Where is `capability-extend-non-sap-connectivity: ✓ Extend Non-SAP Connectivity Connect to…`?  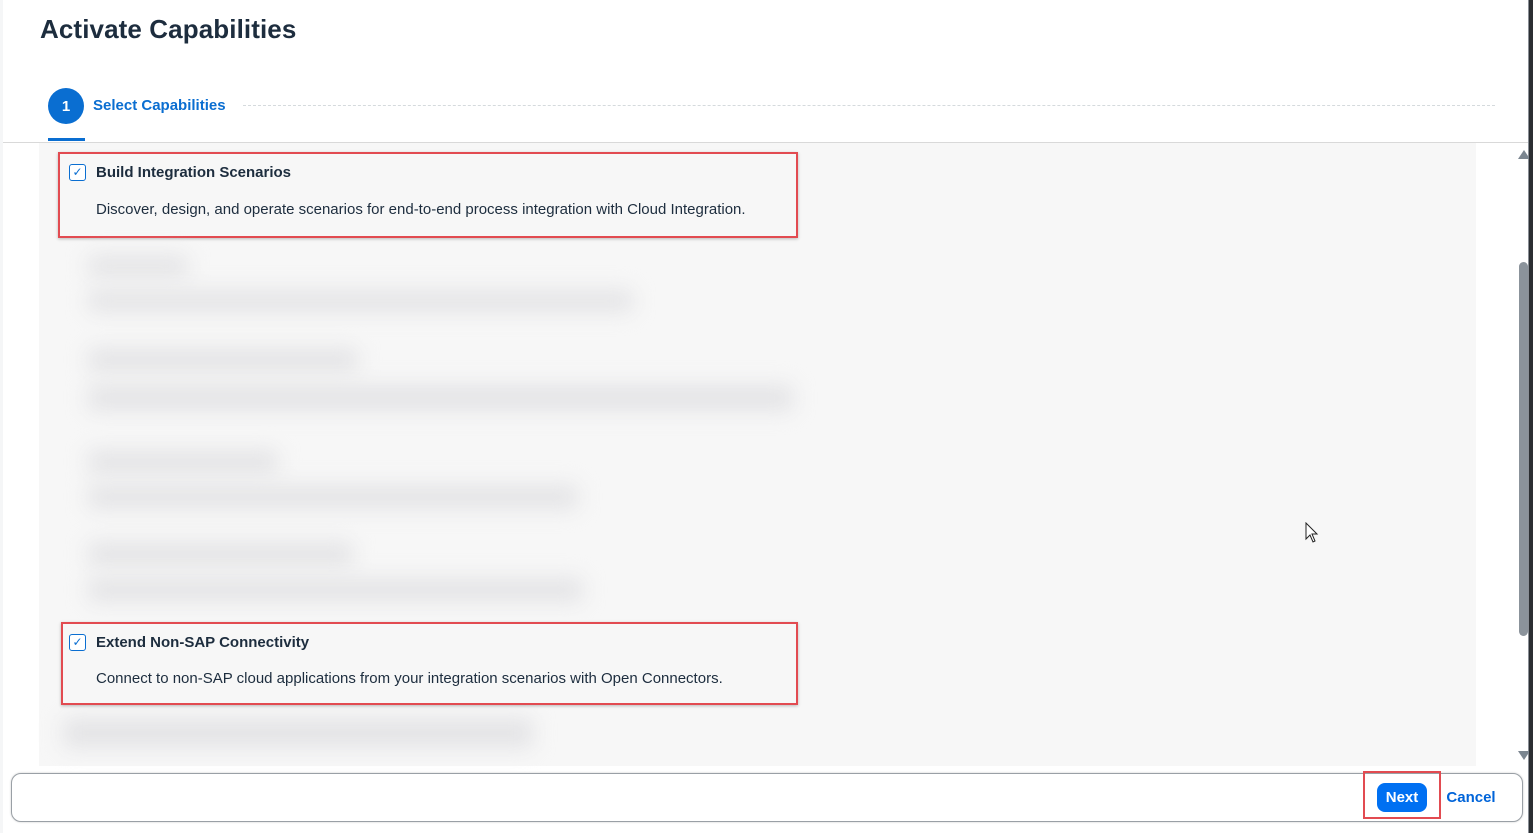 capability-extend-non-sap-connectivity: ✓ Extend Non-SAP Connectivity Connect to… is located at coordinates (429, 663).